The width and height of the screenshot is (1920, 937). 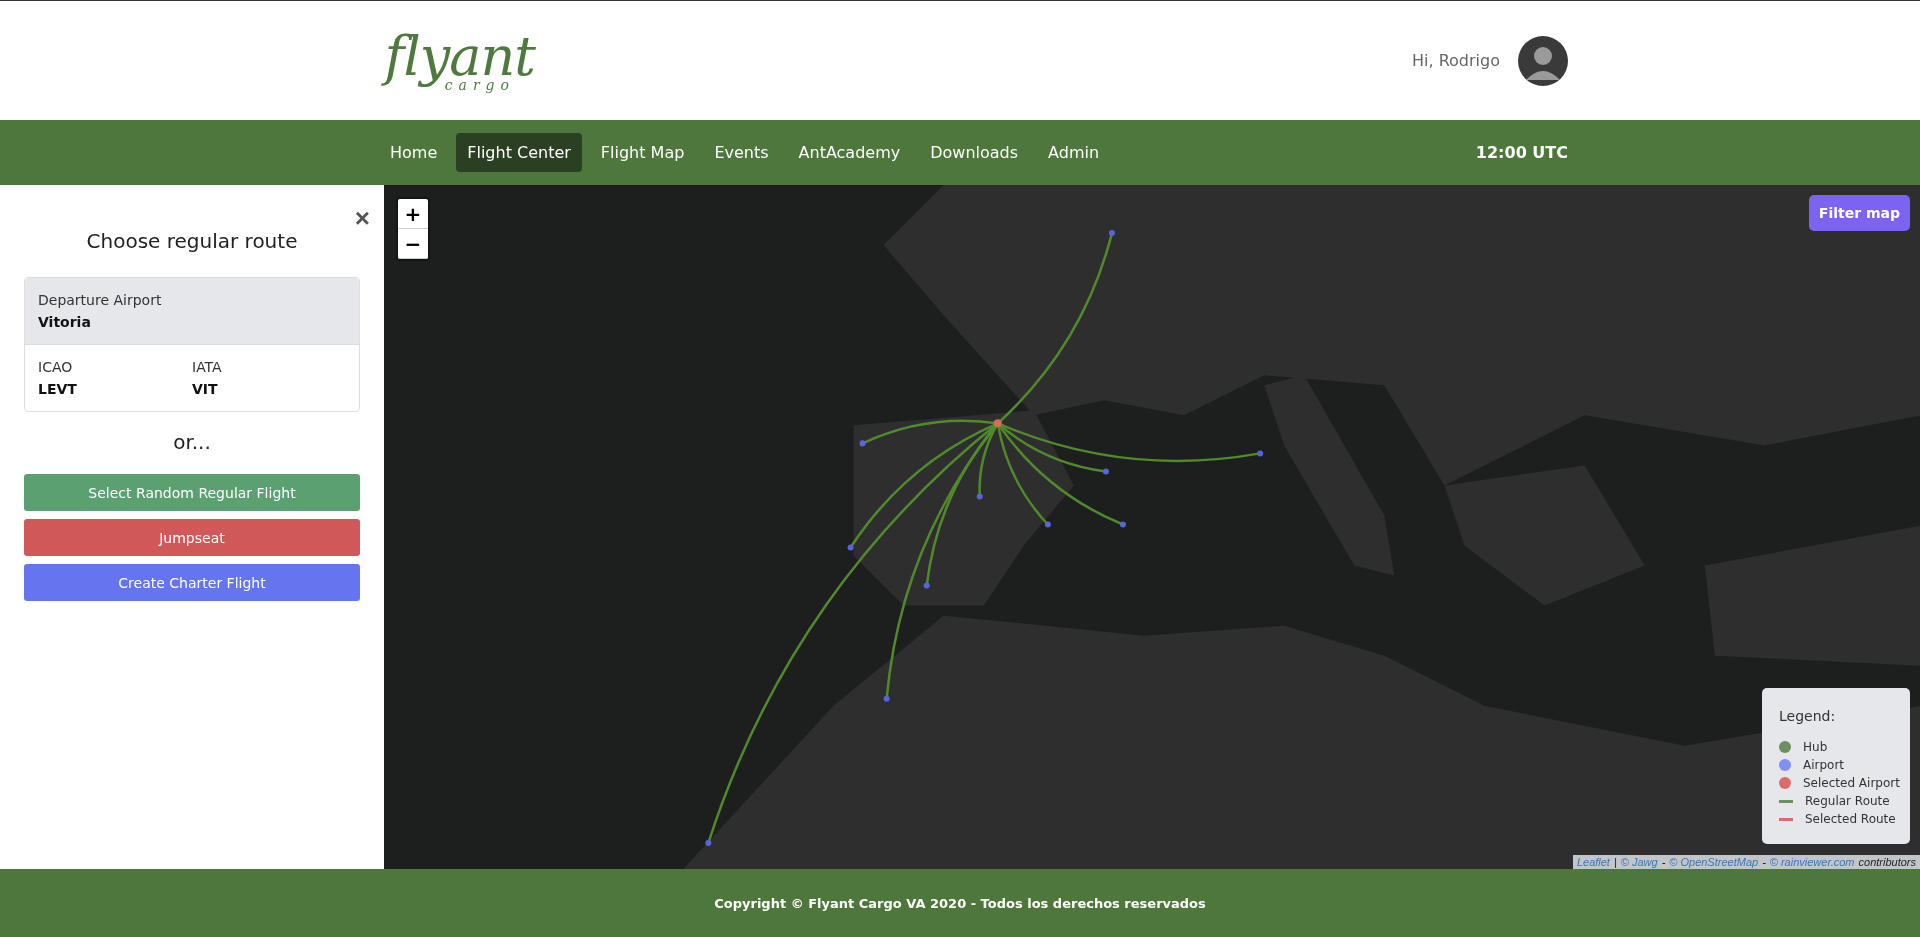 I want to click on attribution-text: contributors, so click(x=1887, y=862).